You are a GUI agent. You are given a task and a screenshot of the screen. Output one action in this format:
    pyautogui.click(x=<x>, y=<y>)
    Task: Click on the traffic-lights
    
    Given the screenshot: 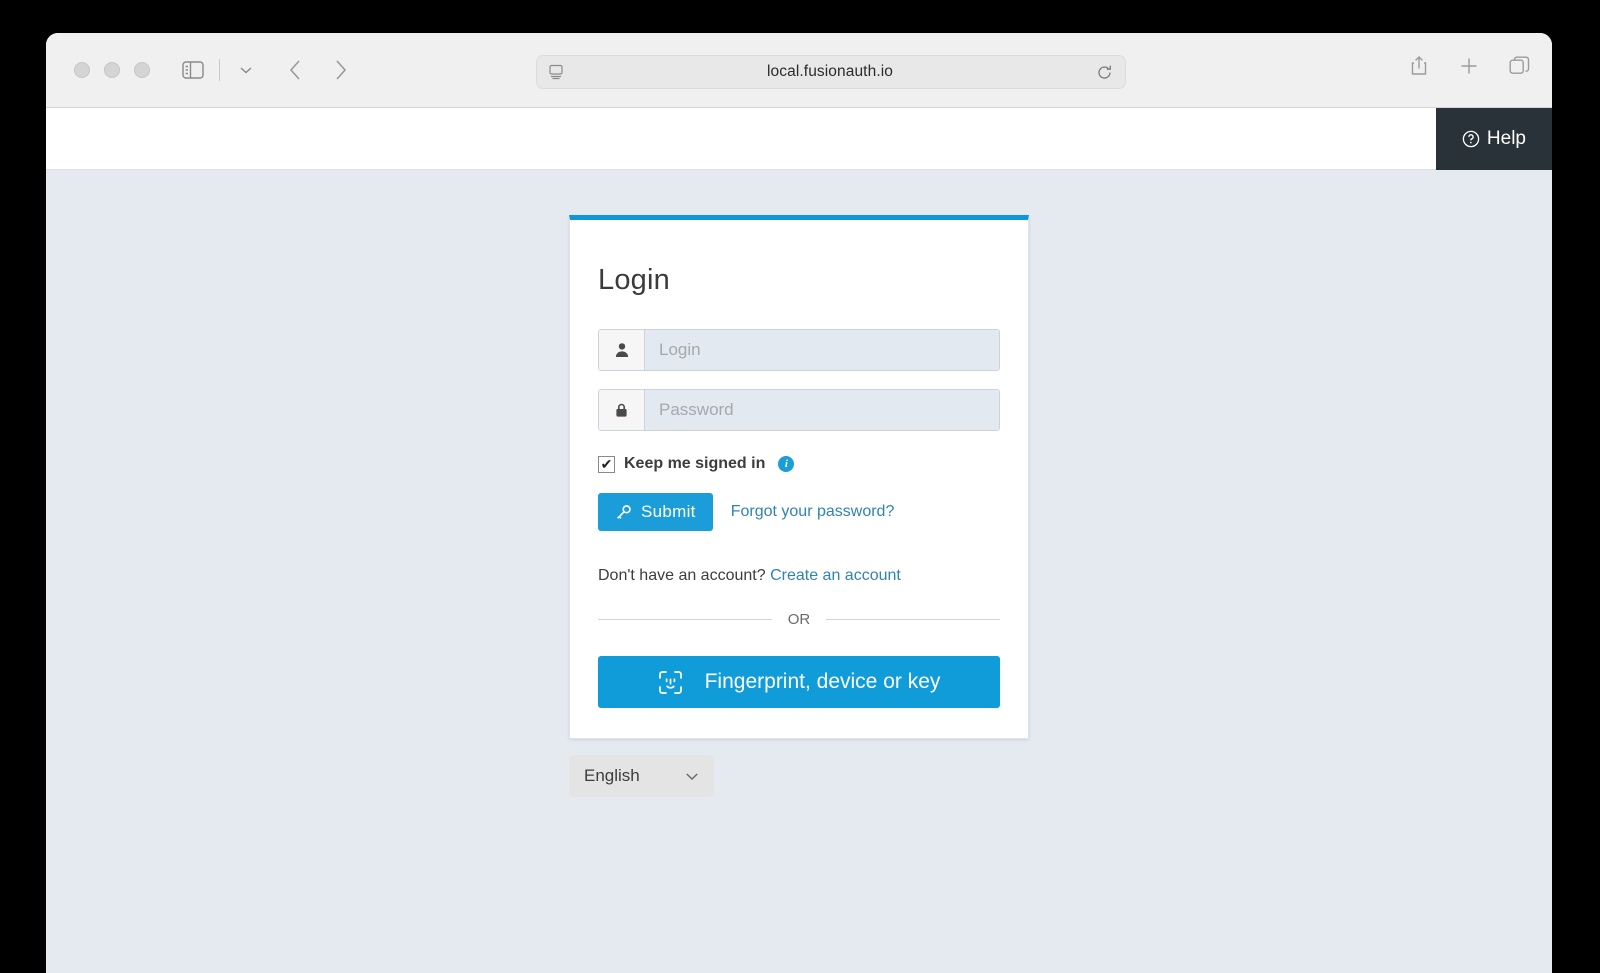 What is the action you would take?
    pyautogui.click(x=112, y=70)
    